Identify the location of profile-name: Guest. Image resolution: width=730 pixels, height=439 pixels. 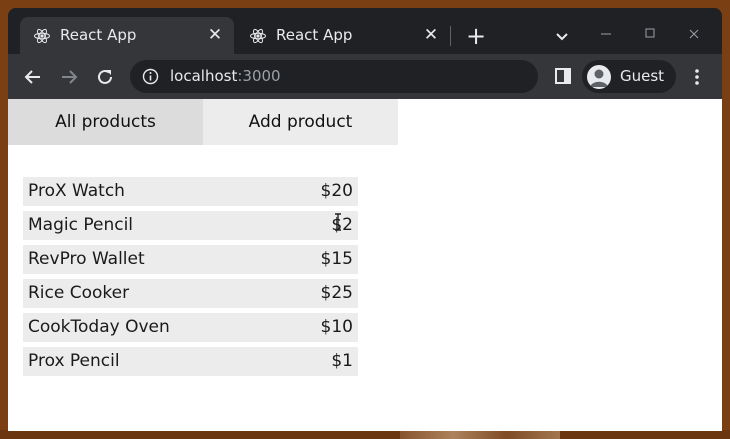
(642, 76).